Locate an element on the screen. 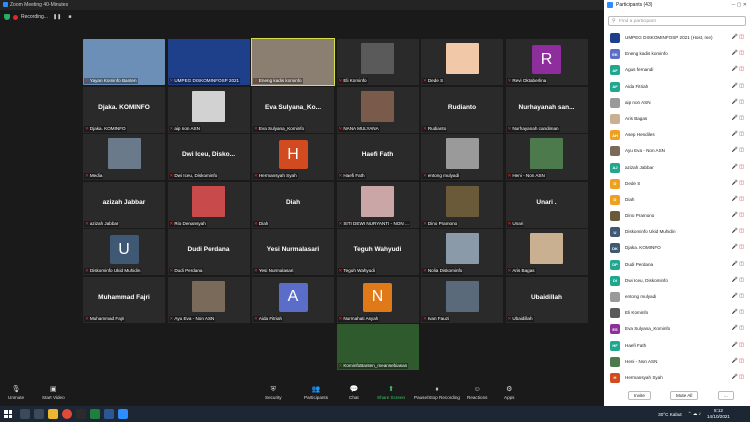 This screenshot has width=750, height=422. mute-all-button: Mute All is located at coordinates (684, 395).